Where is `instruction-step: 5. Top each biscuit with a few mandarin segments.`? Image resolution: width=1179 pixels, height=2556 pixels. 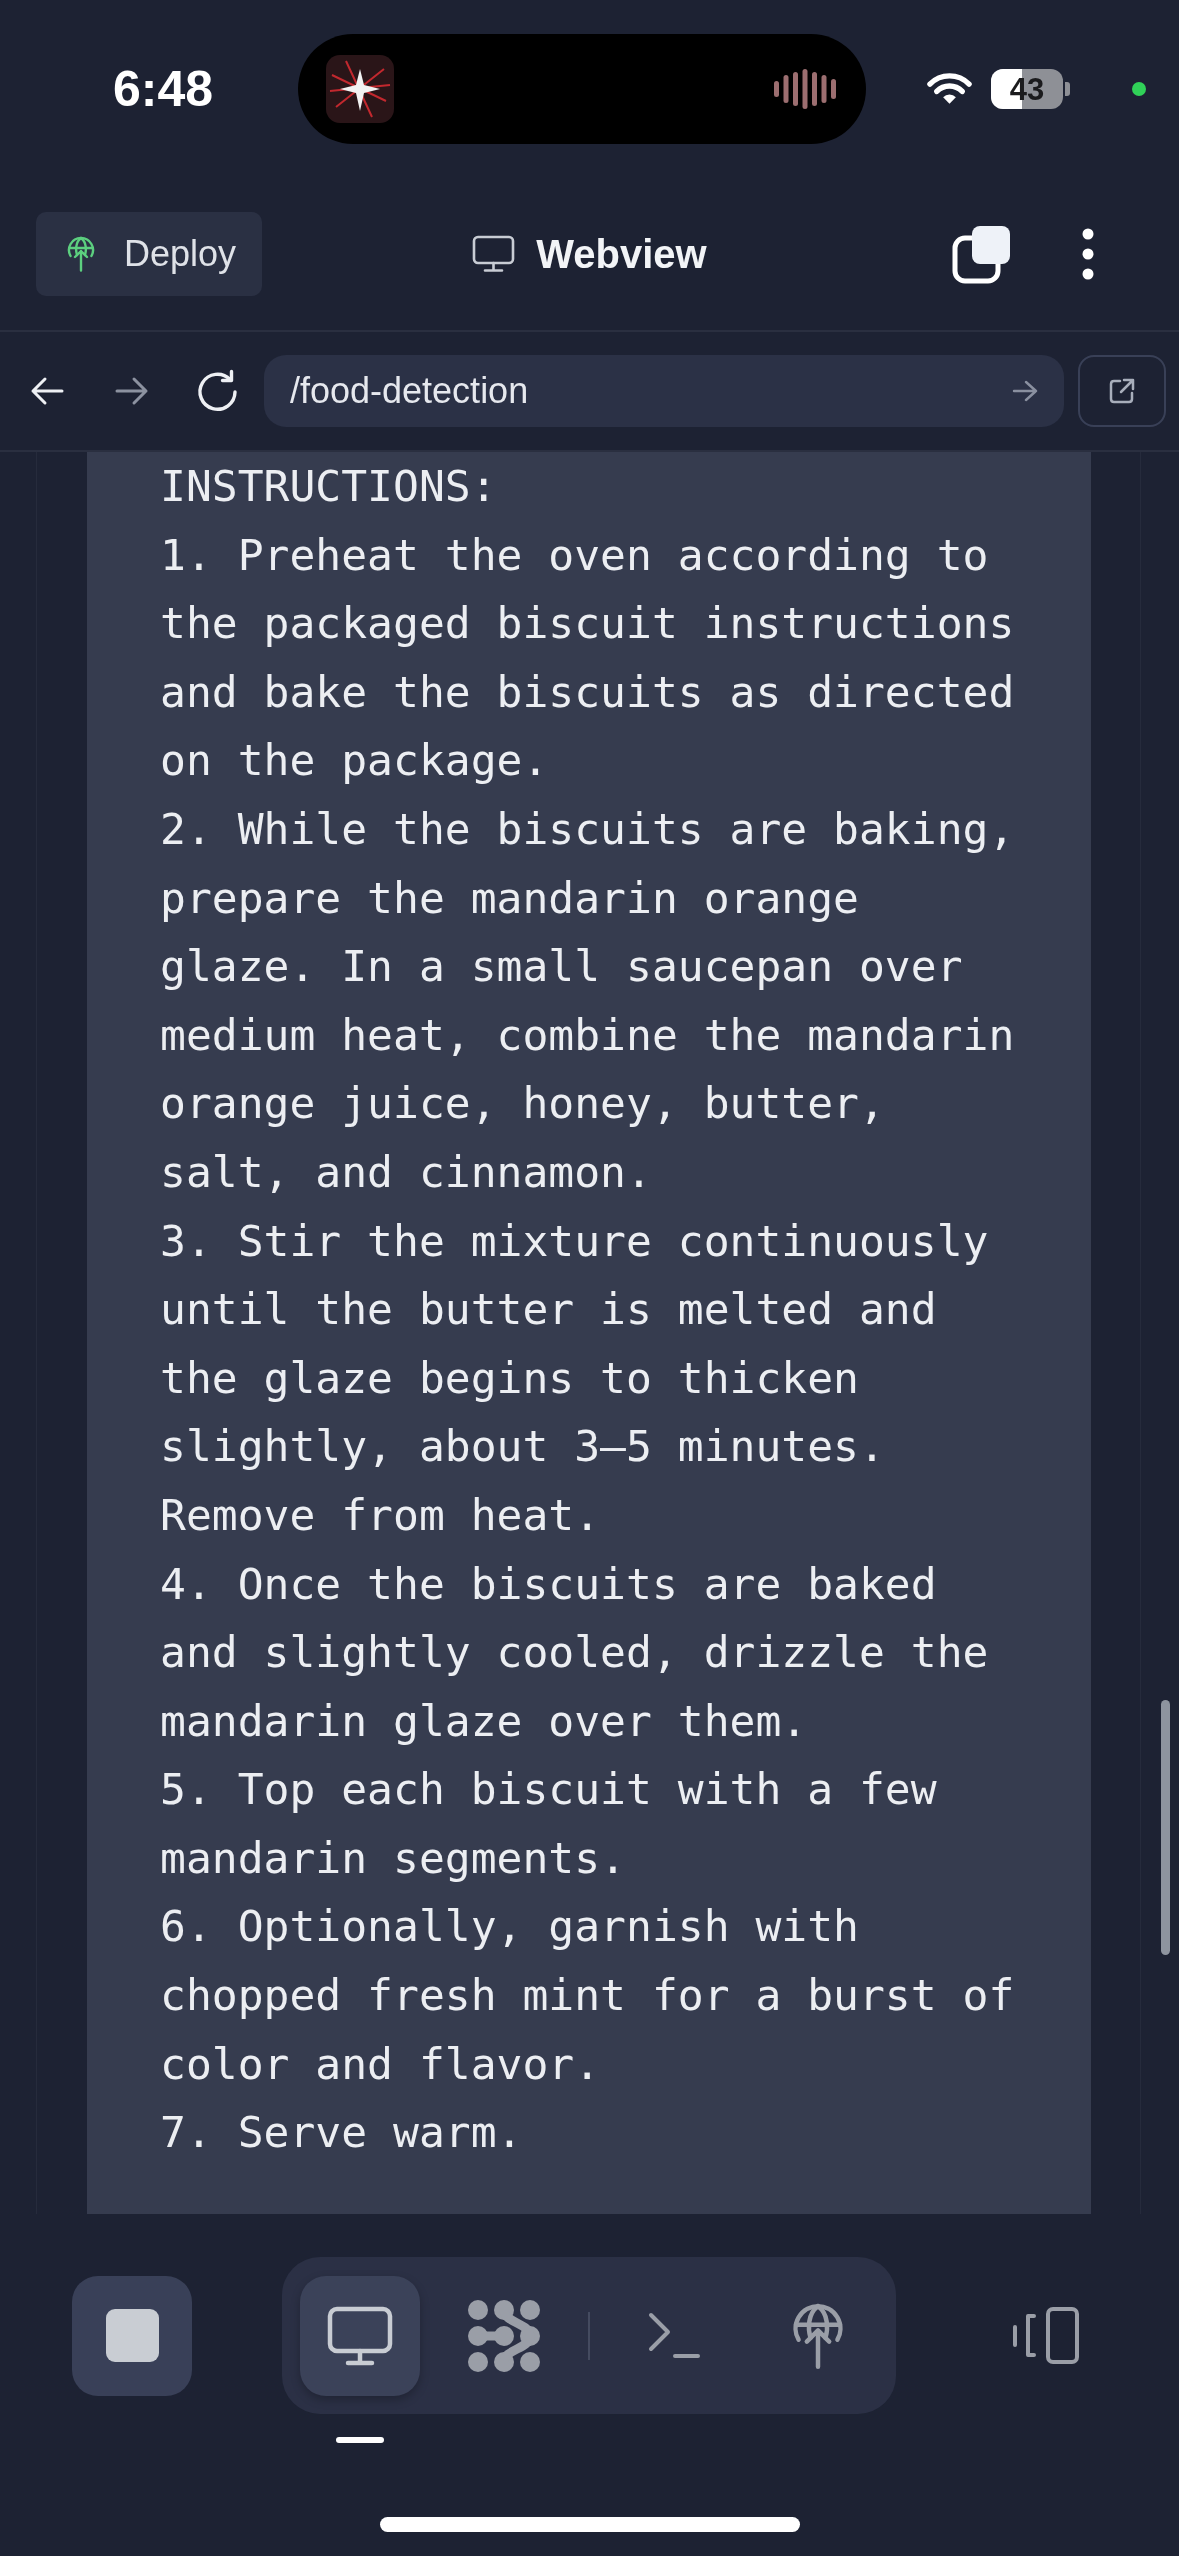 instruction-step: 5. Top each biscuit with a few mandarin segments. is located at coordinates (594, 1824).